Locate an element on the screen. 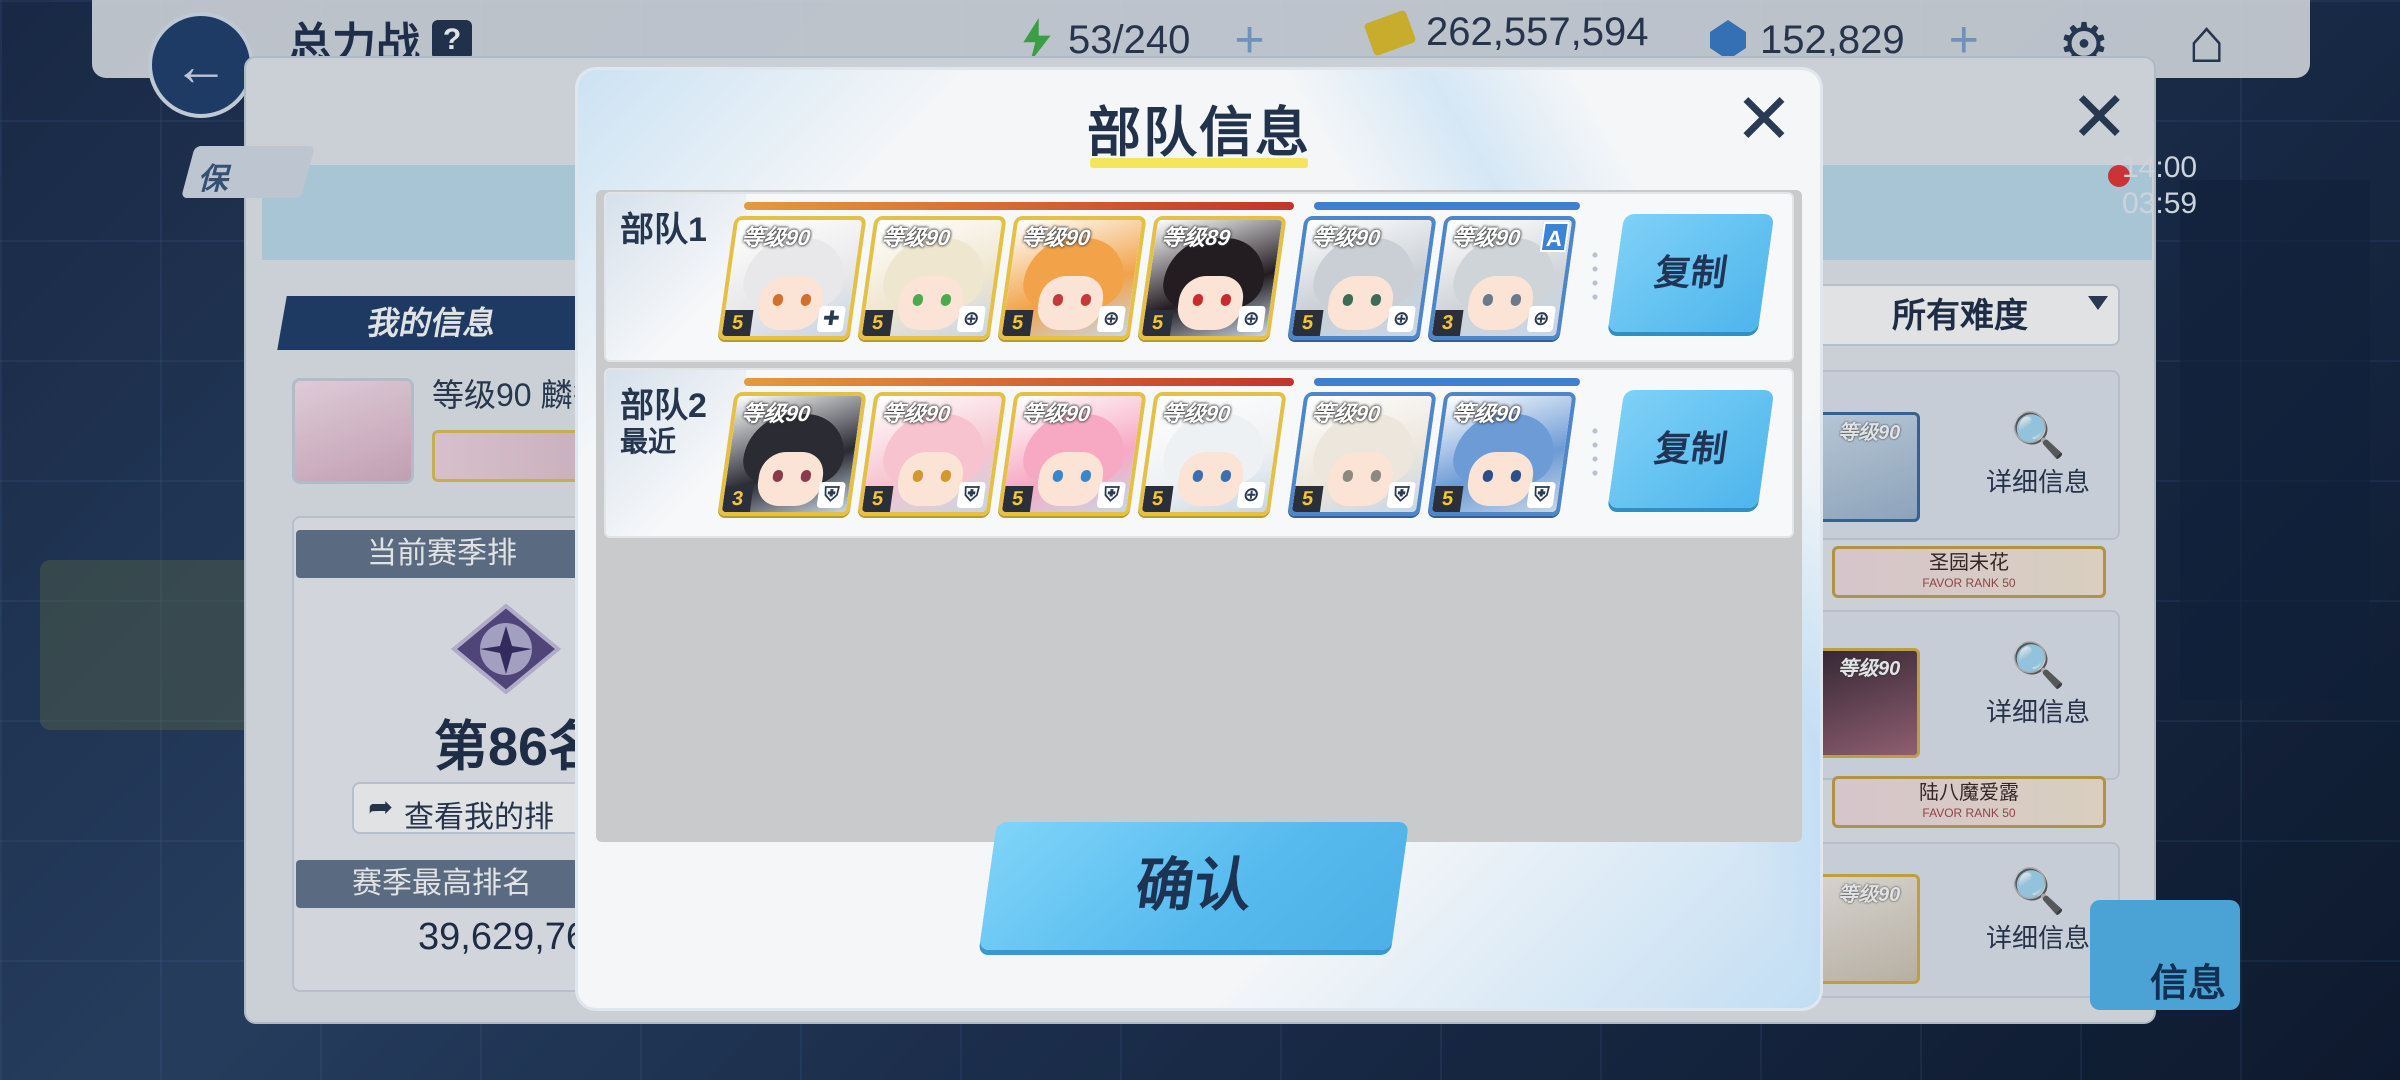 Image resolution: width=2400 pixels, height=1080 pixels. team-sub: 最近 is located at coordinates (648, 441).